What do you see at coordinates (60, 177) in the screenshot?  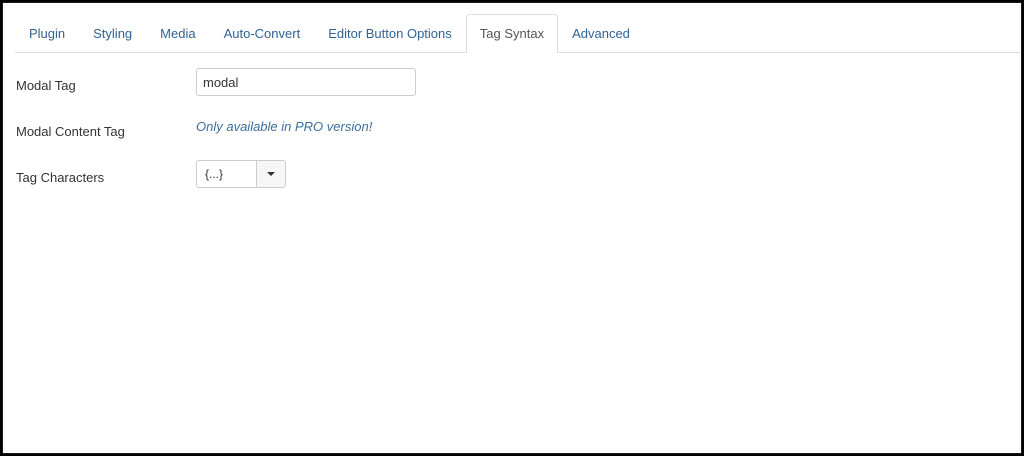 I see `tag-characters-label: Tag Characters` at bounding box center [60, 177].